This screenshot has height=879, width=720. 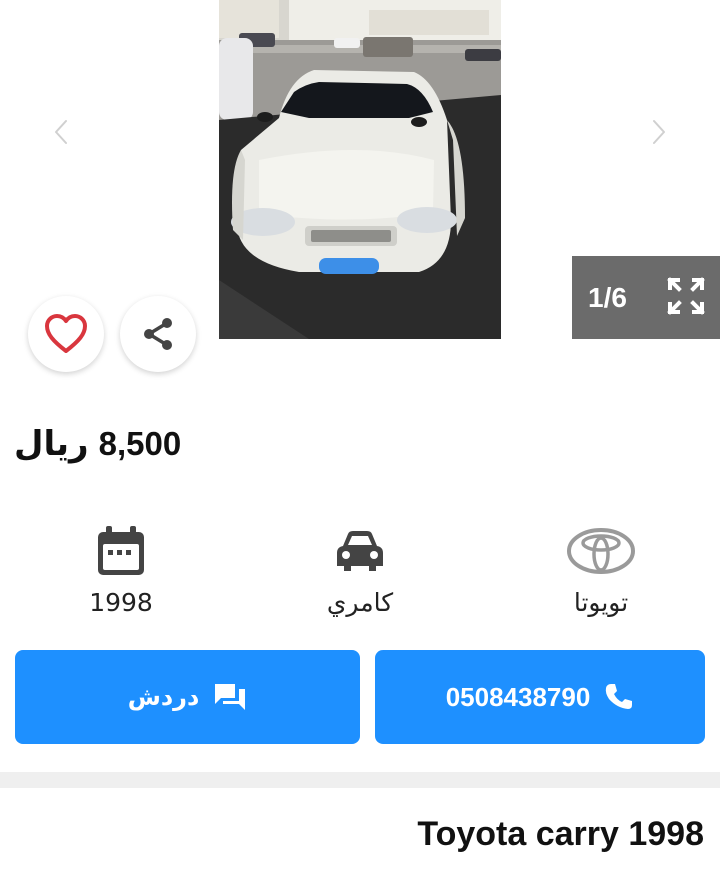 I want to click on share-icon, so click(x=158, y=334).